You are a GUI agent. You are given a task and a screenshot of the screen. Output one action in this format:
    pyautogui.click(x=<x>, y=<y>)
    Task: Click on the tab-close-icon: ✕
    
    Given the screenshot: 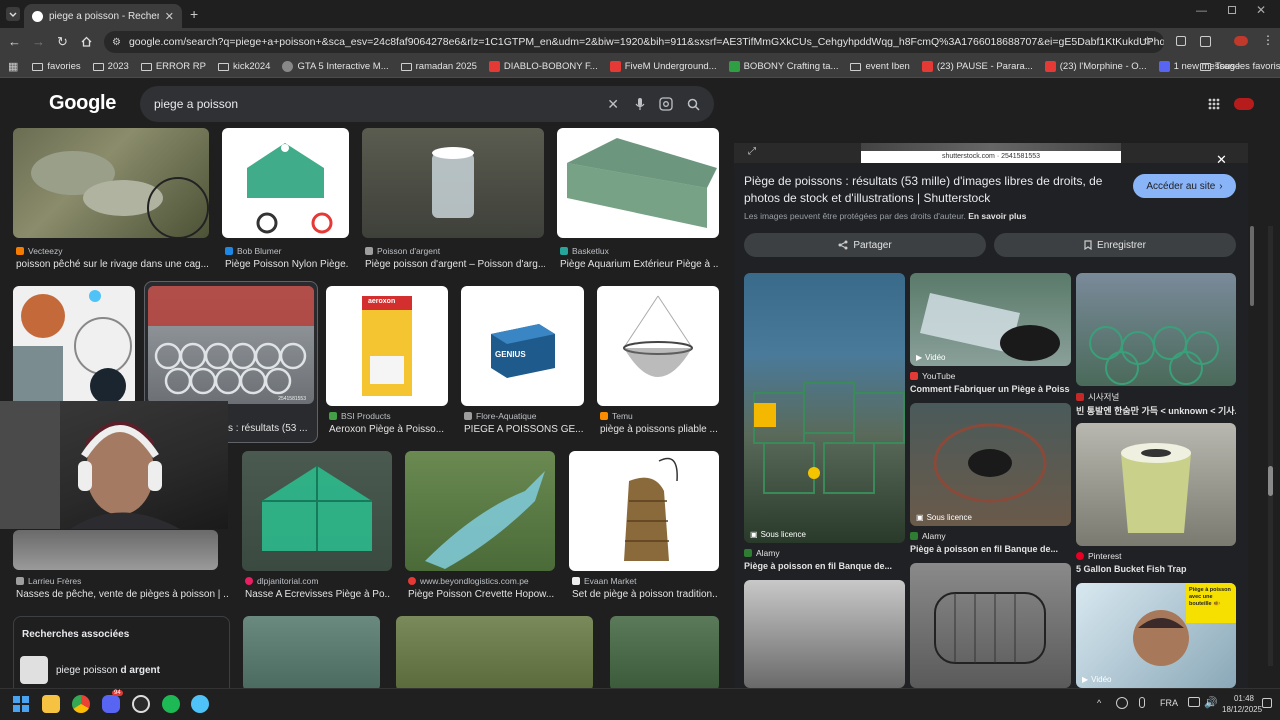 What is the action you would take?
    pyautogui.click(x=169, y=16)
    